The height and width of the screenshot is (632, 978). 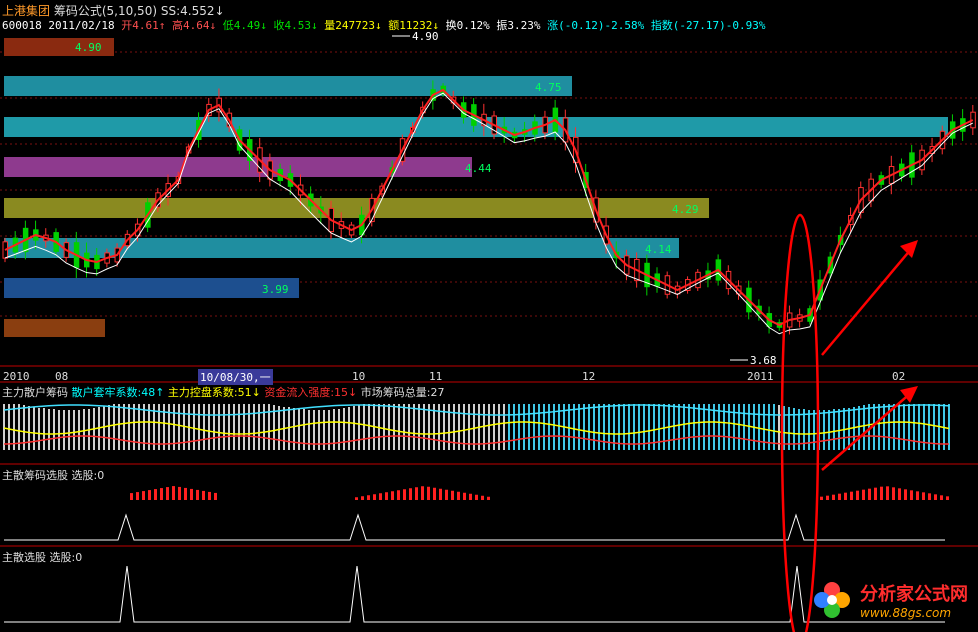 What do you see at coordinates (359, 376) in the screenshot?
I see `x-label-10: 10` at bounding box center [359, 376].